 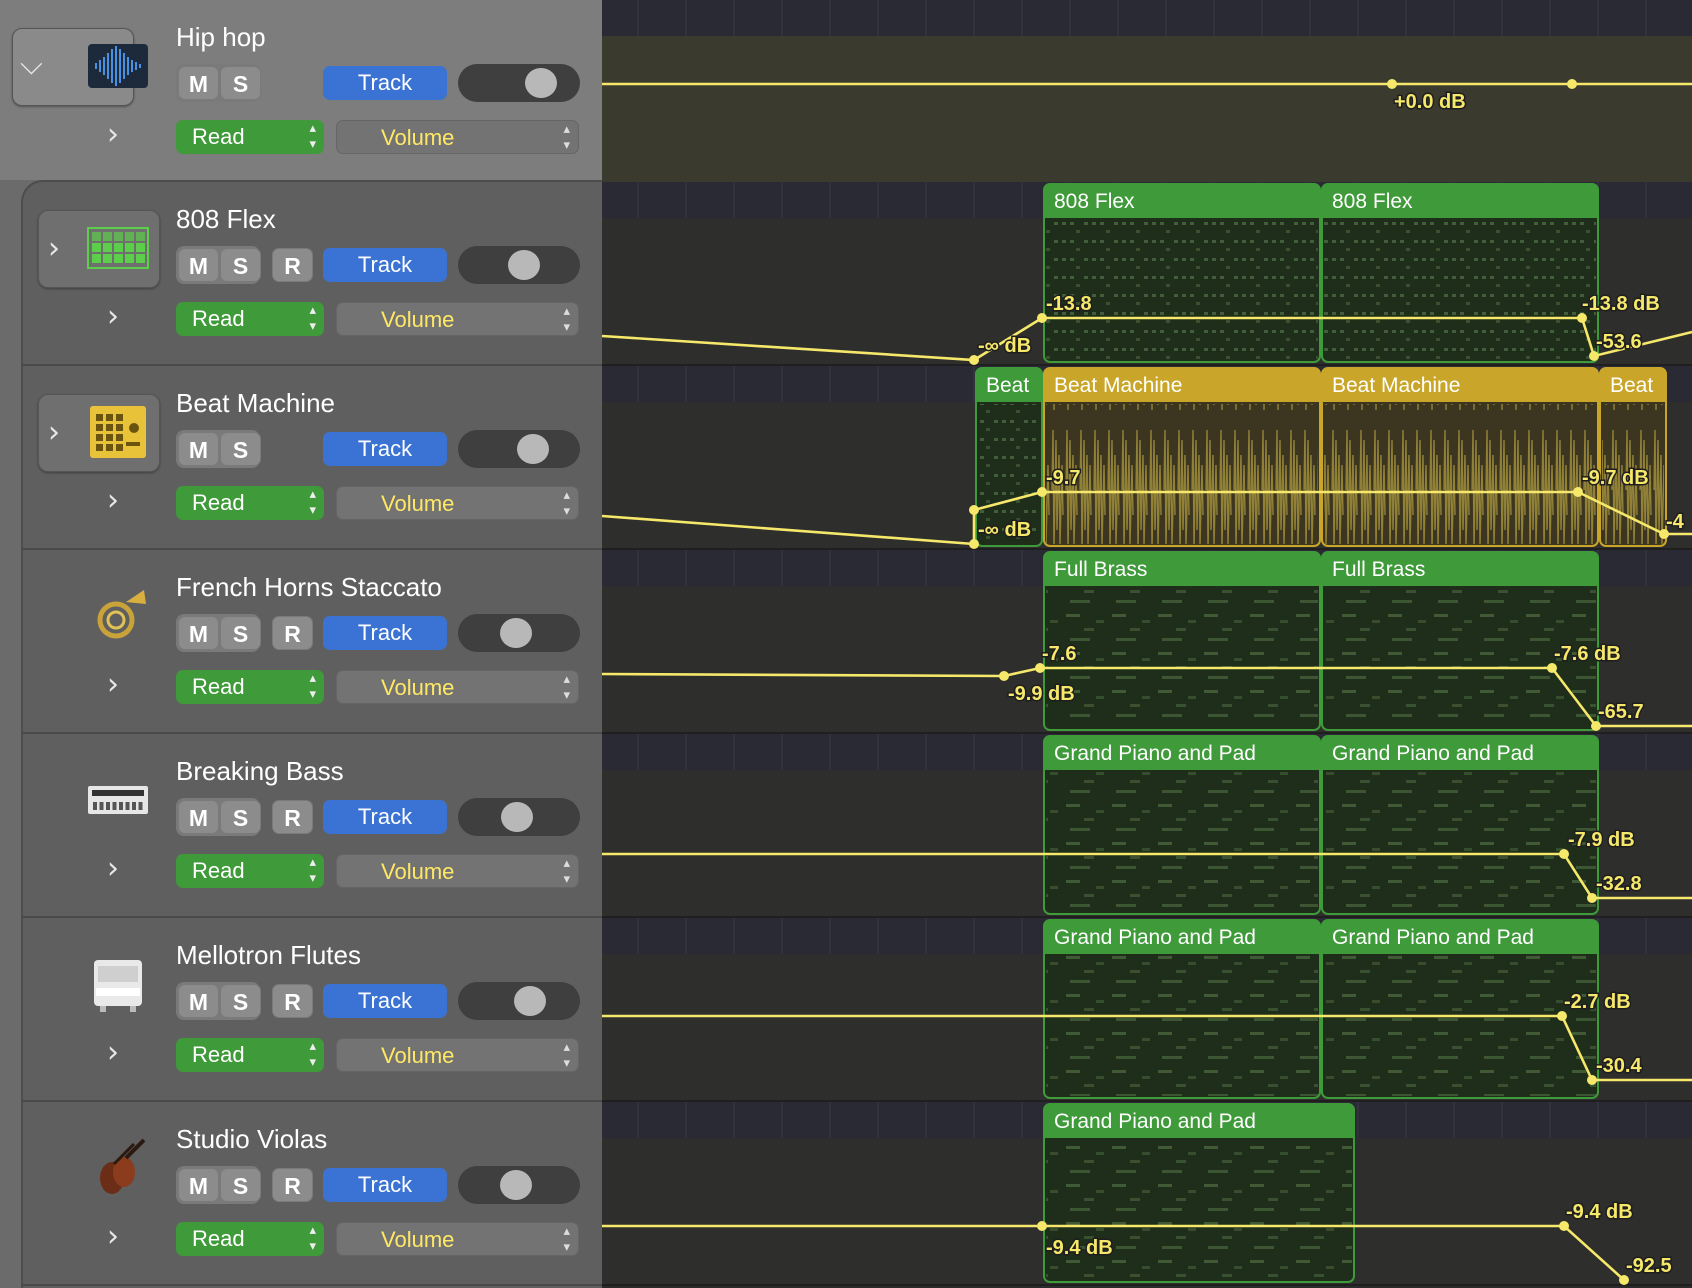 I want to click on track-header-808-flex: › 808 Flex M S R Track › Read ▴ ▾ Volume ▴ ▾, so click(x=301, y=274).